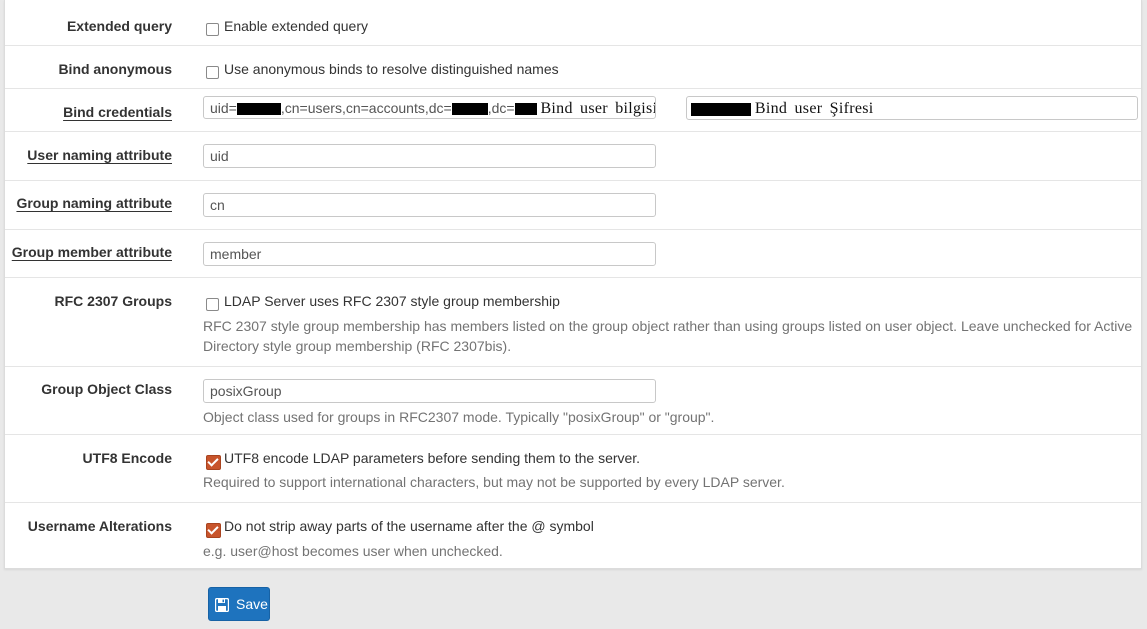 This screenshot has height=629, width=1147. What do you see at coordinates (223, 108) in the screenshot?
I see `bind-user-prefix: uid=` at bounding box center [223, 108].